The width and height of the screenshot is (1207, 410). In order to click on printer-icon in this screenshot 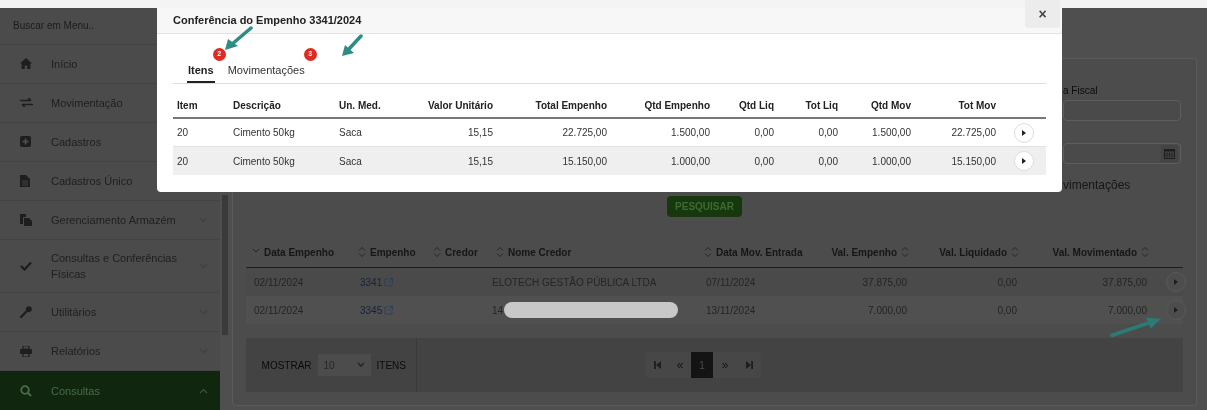, I will do `click(26, 351)`.